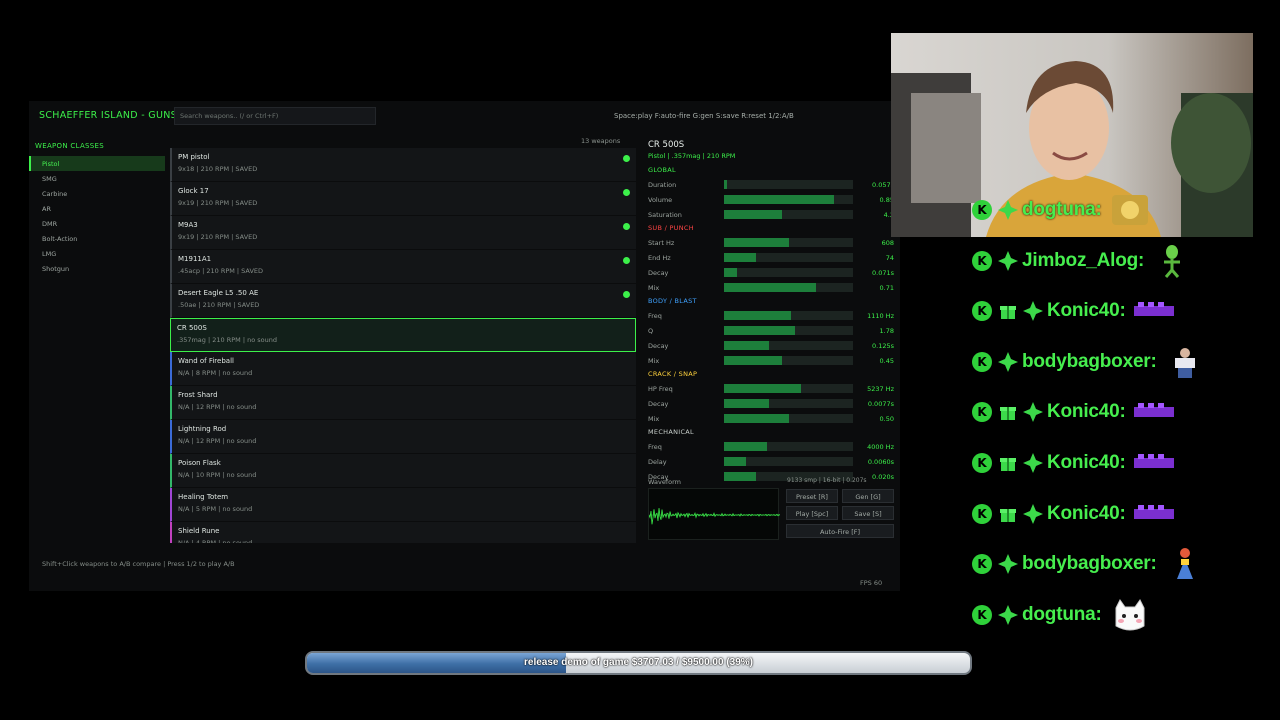 Image resolution: width=1280 pixels, height=720 pixels. Describe the element at coordinates (868, 496) in the screenshot. I see `gen-button: Gen [G]` at that location.